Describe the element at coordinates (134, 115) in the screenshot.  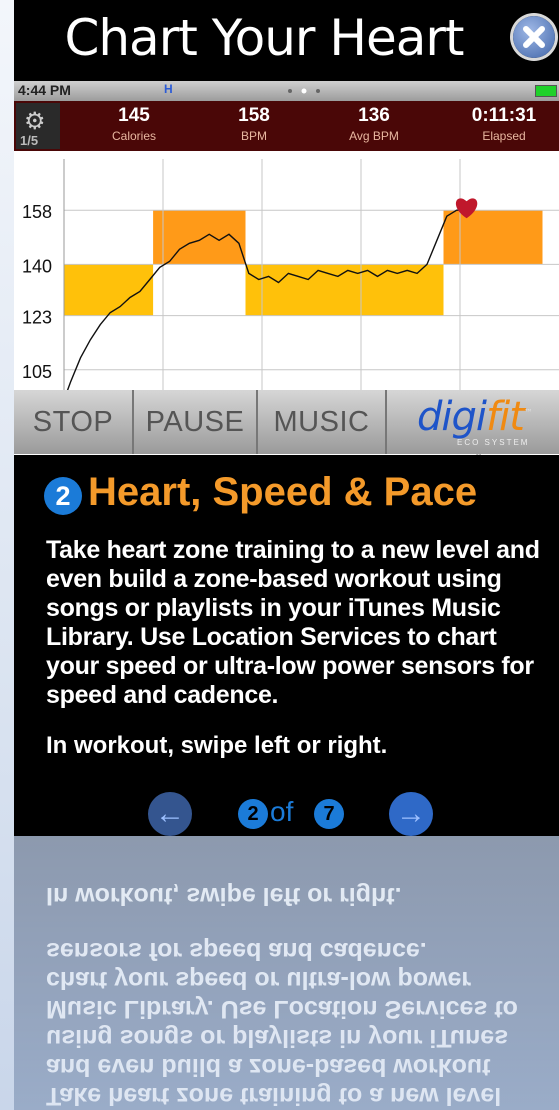
I see `metric-value: 145` at that location.